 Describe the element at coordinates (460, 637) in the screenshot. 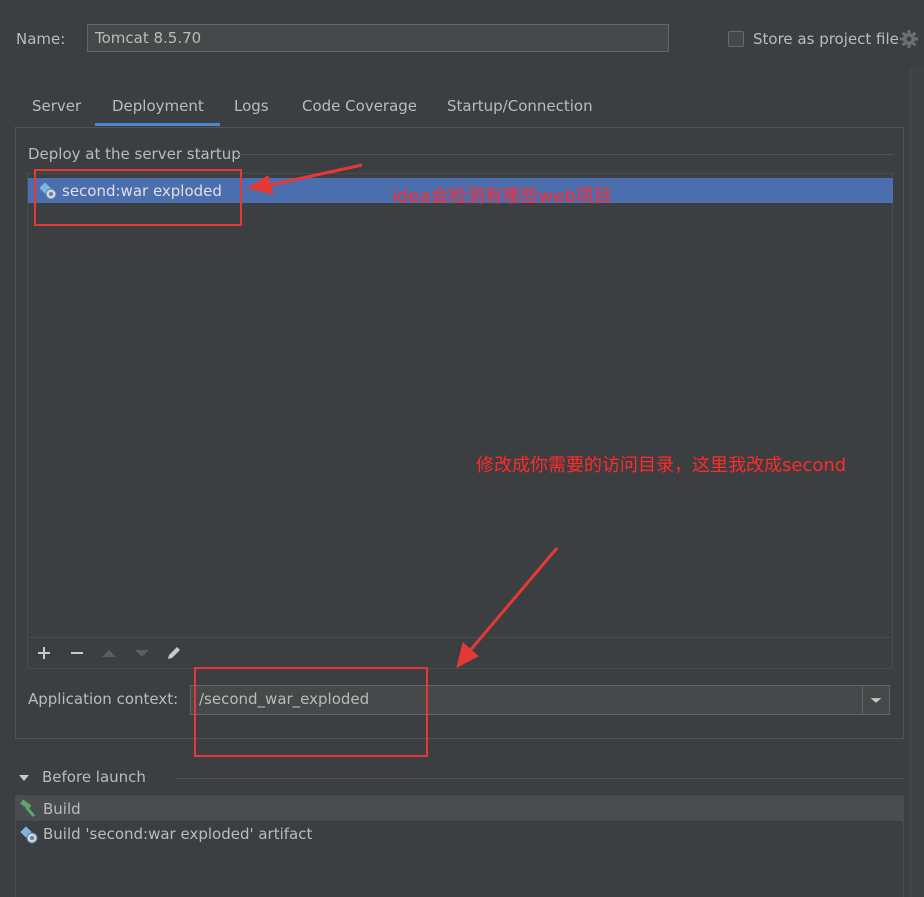

I see `toolbar-divider` at that location.